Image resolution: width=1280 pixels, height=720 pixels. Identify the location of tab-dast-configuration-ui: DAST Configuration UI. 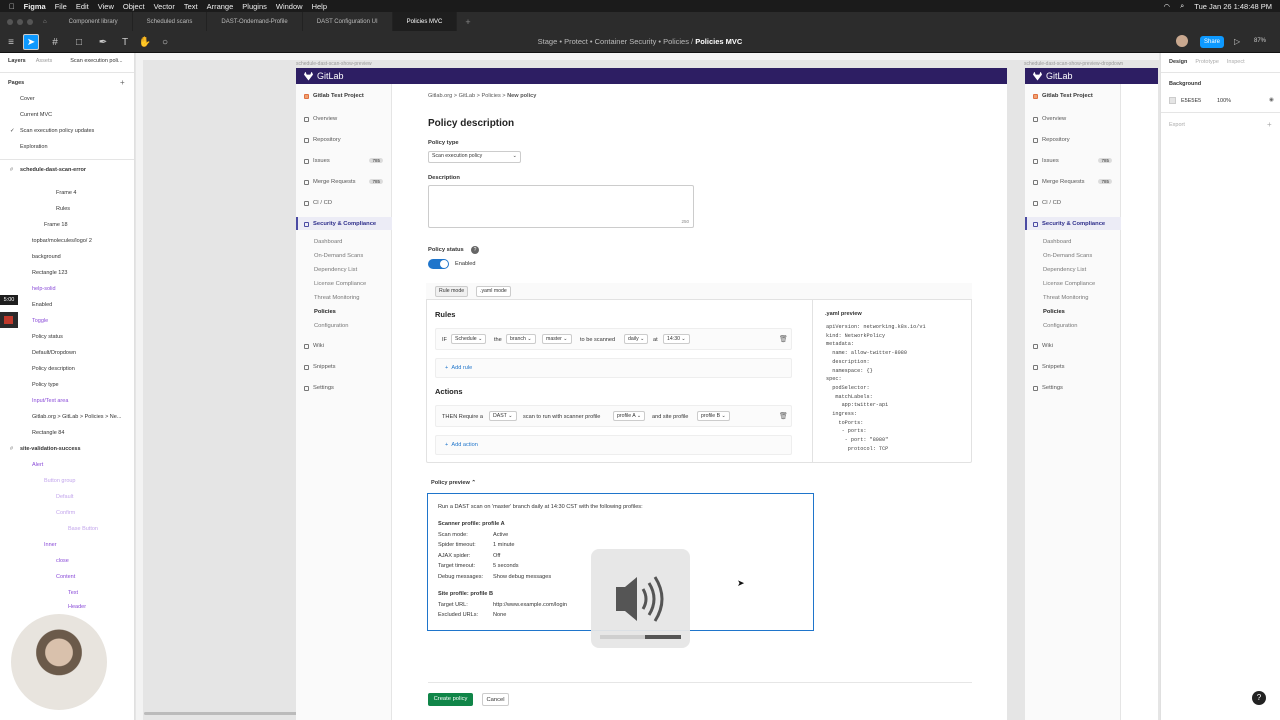
(348, 21).